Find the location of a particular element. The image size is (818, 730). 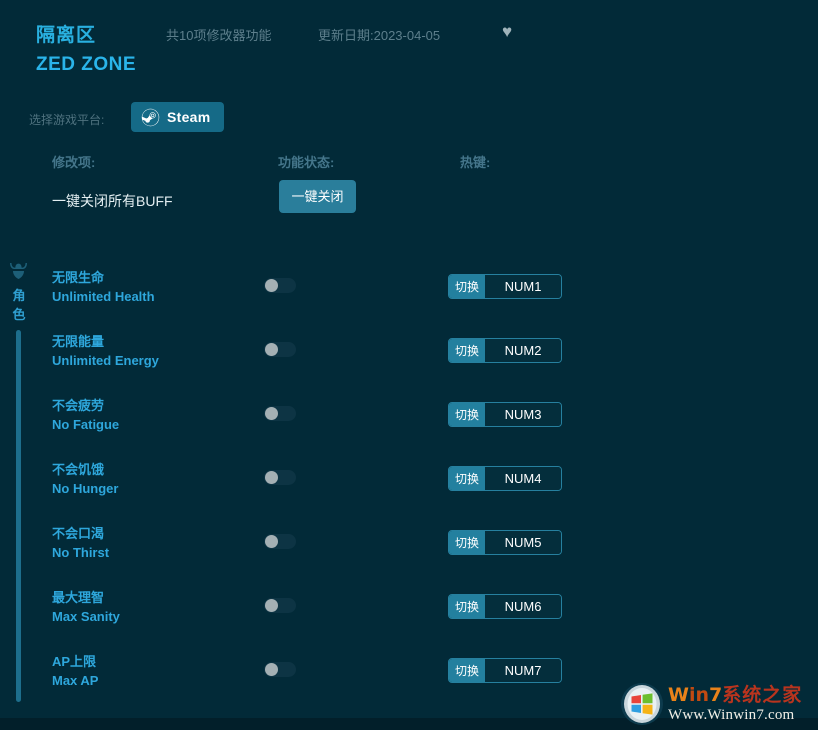

hotkey-key-label: NUM2 is located at coordinates (523, 350).